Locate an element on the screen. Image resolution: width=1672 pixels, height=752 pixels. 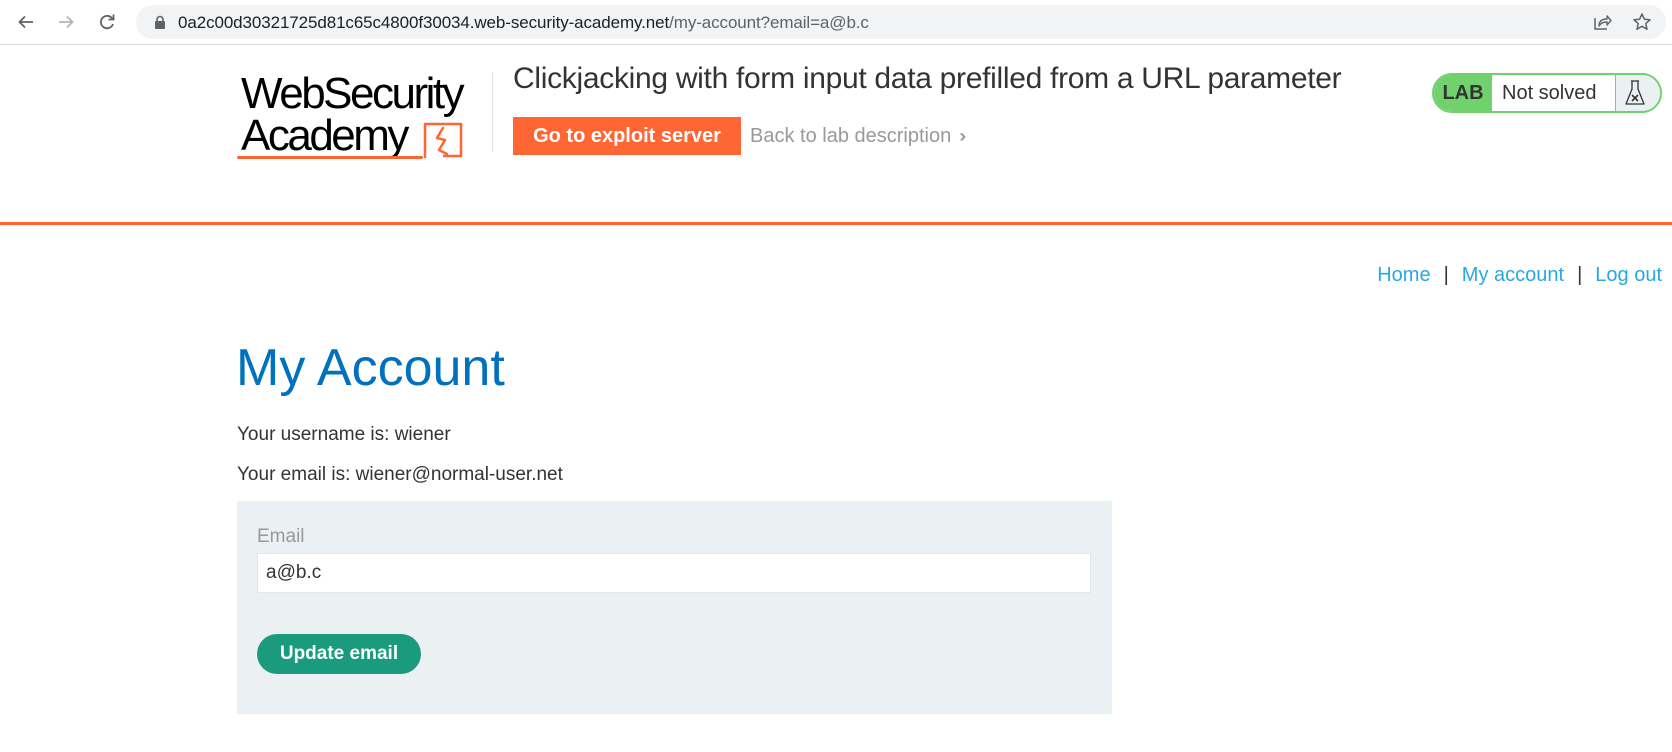
update-email-button: Update email is located at coordinates (339, 654).